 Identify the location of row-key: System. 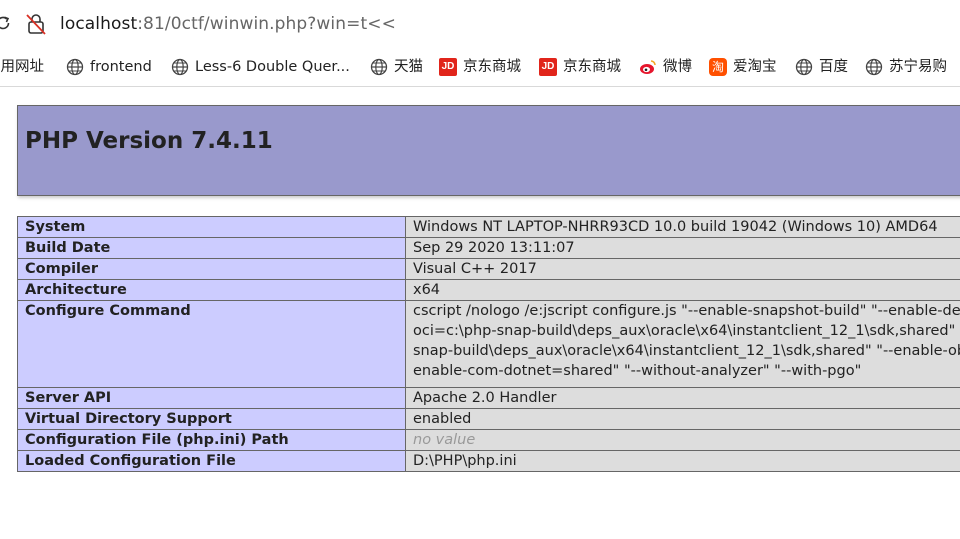
(211, 227).